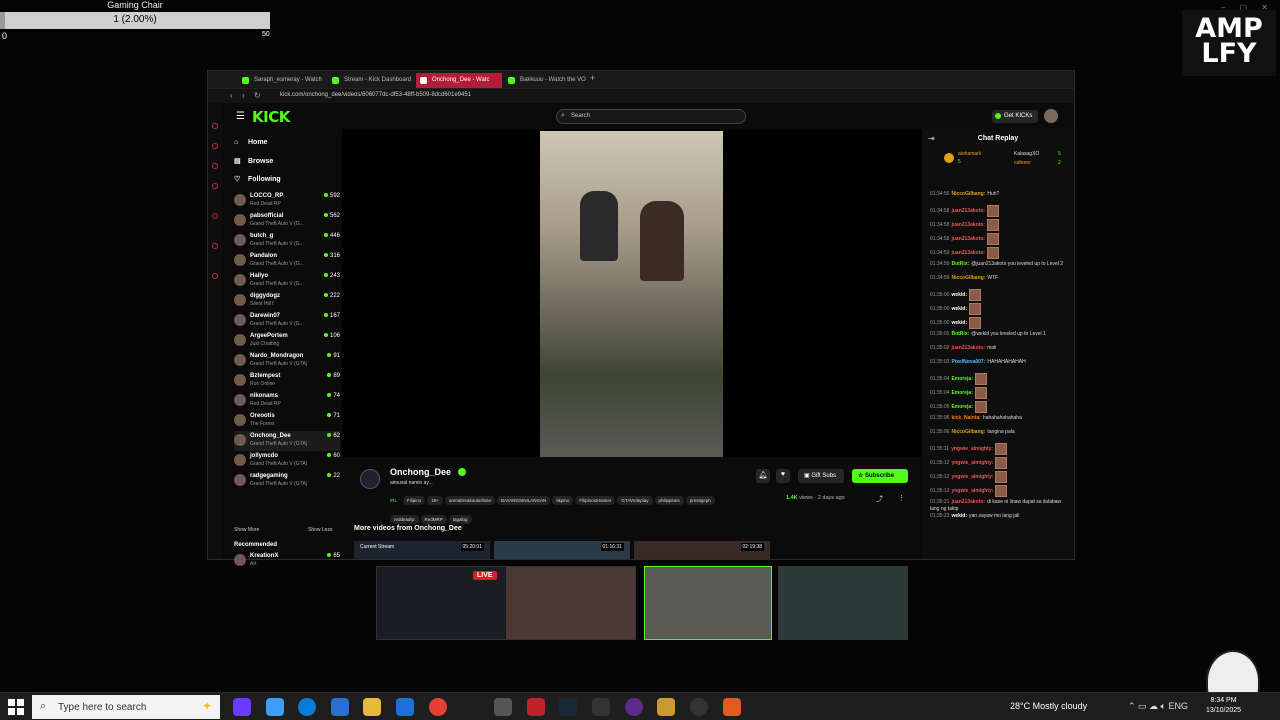  What do you see at coordinates (16, 707) in the screenshot?
I see `windows-start-icon` at bounding box center [16, 707].